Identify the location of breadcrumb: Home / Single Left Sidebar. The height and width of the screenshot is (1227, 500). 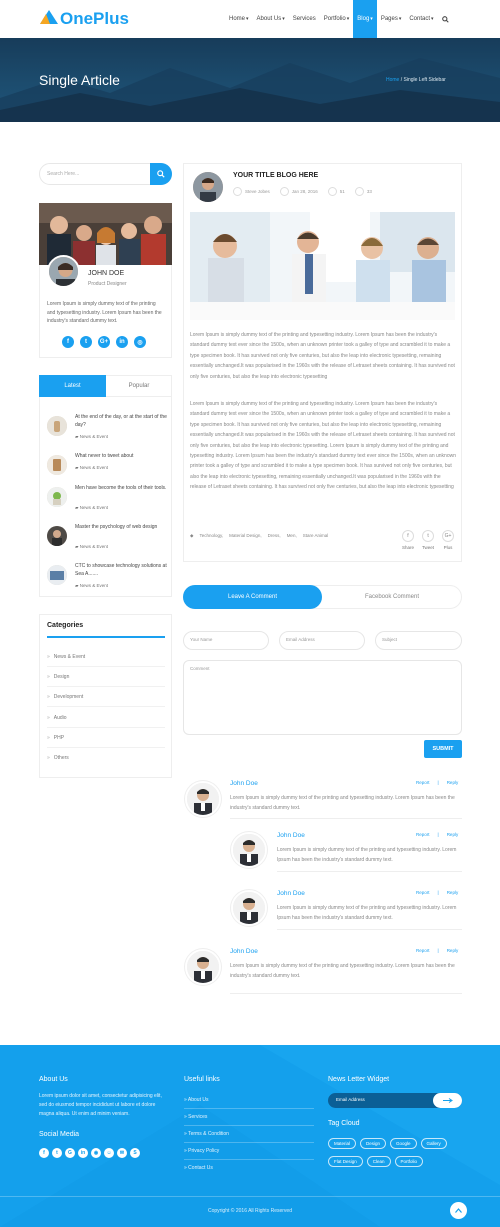
(416, 80).